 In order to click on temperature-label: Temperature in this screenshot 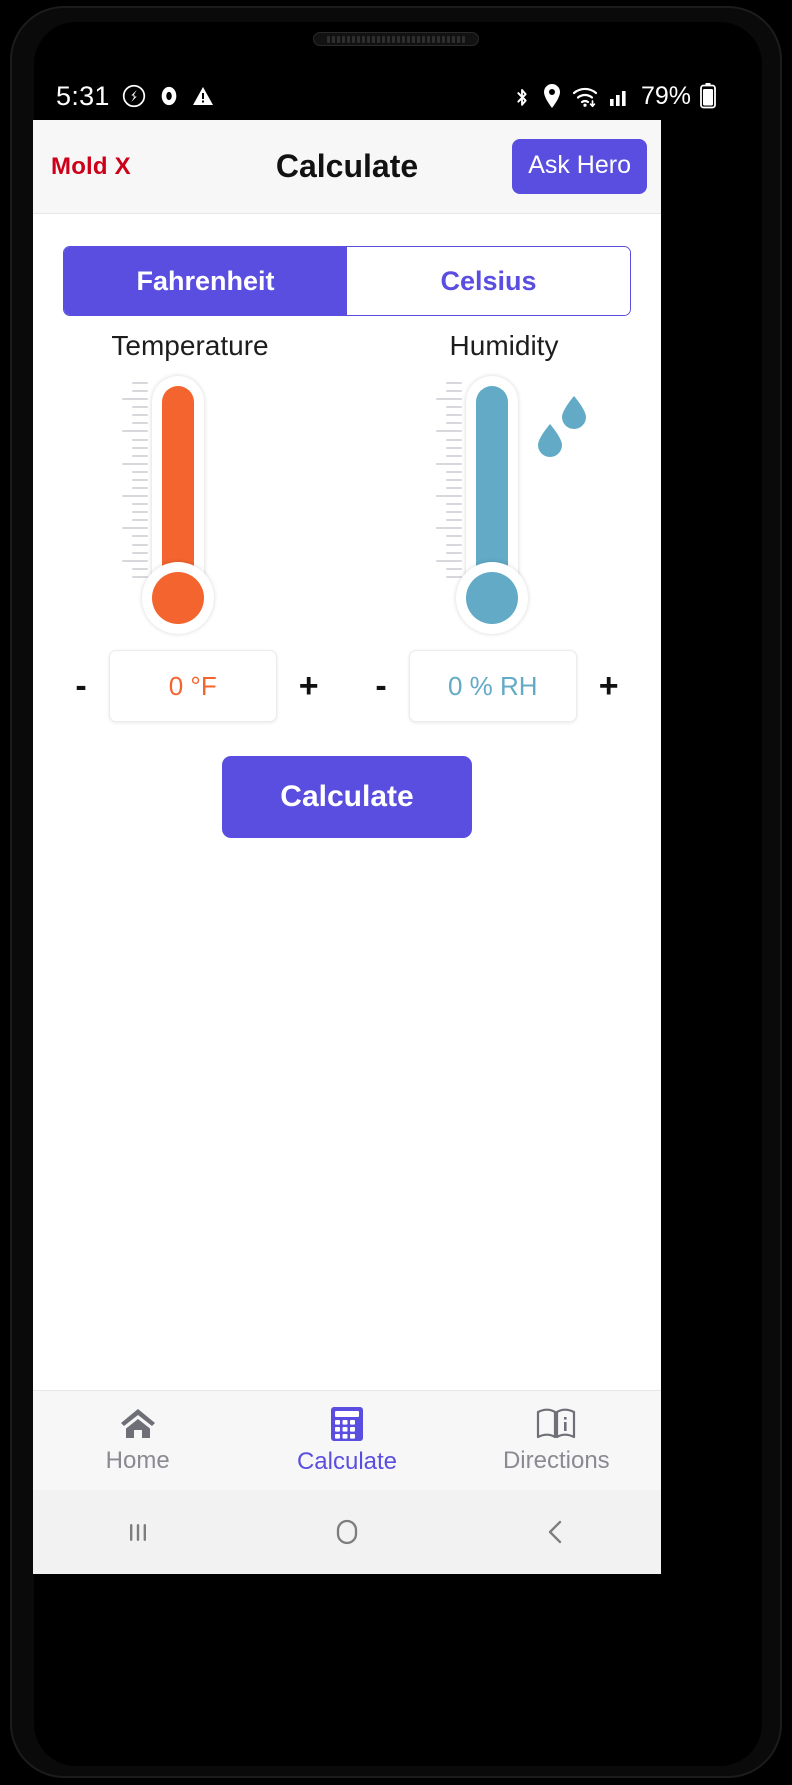, I will do `click(190, 345)`.